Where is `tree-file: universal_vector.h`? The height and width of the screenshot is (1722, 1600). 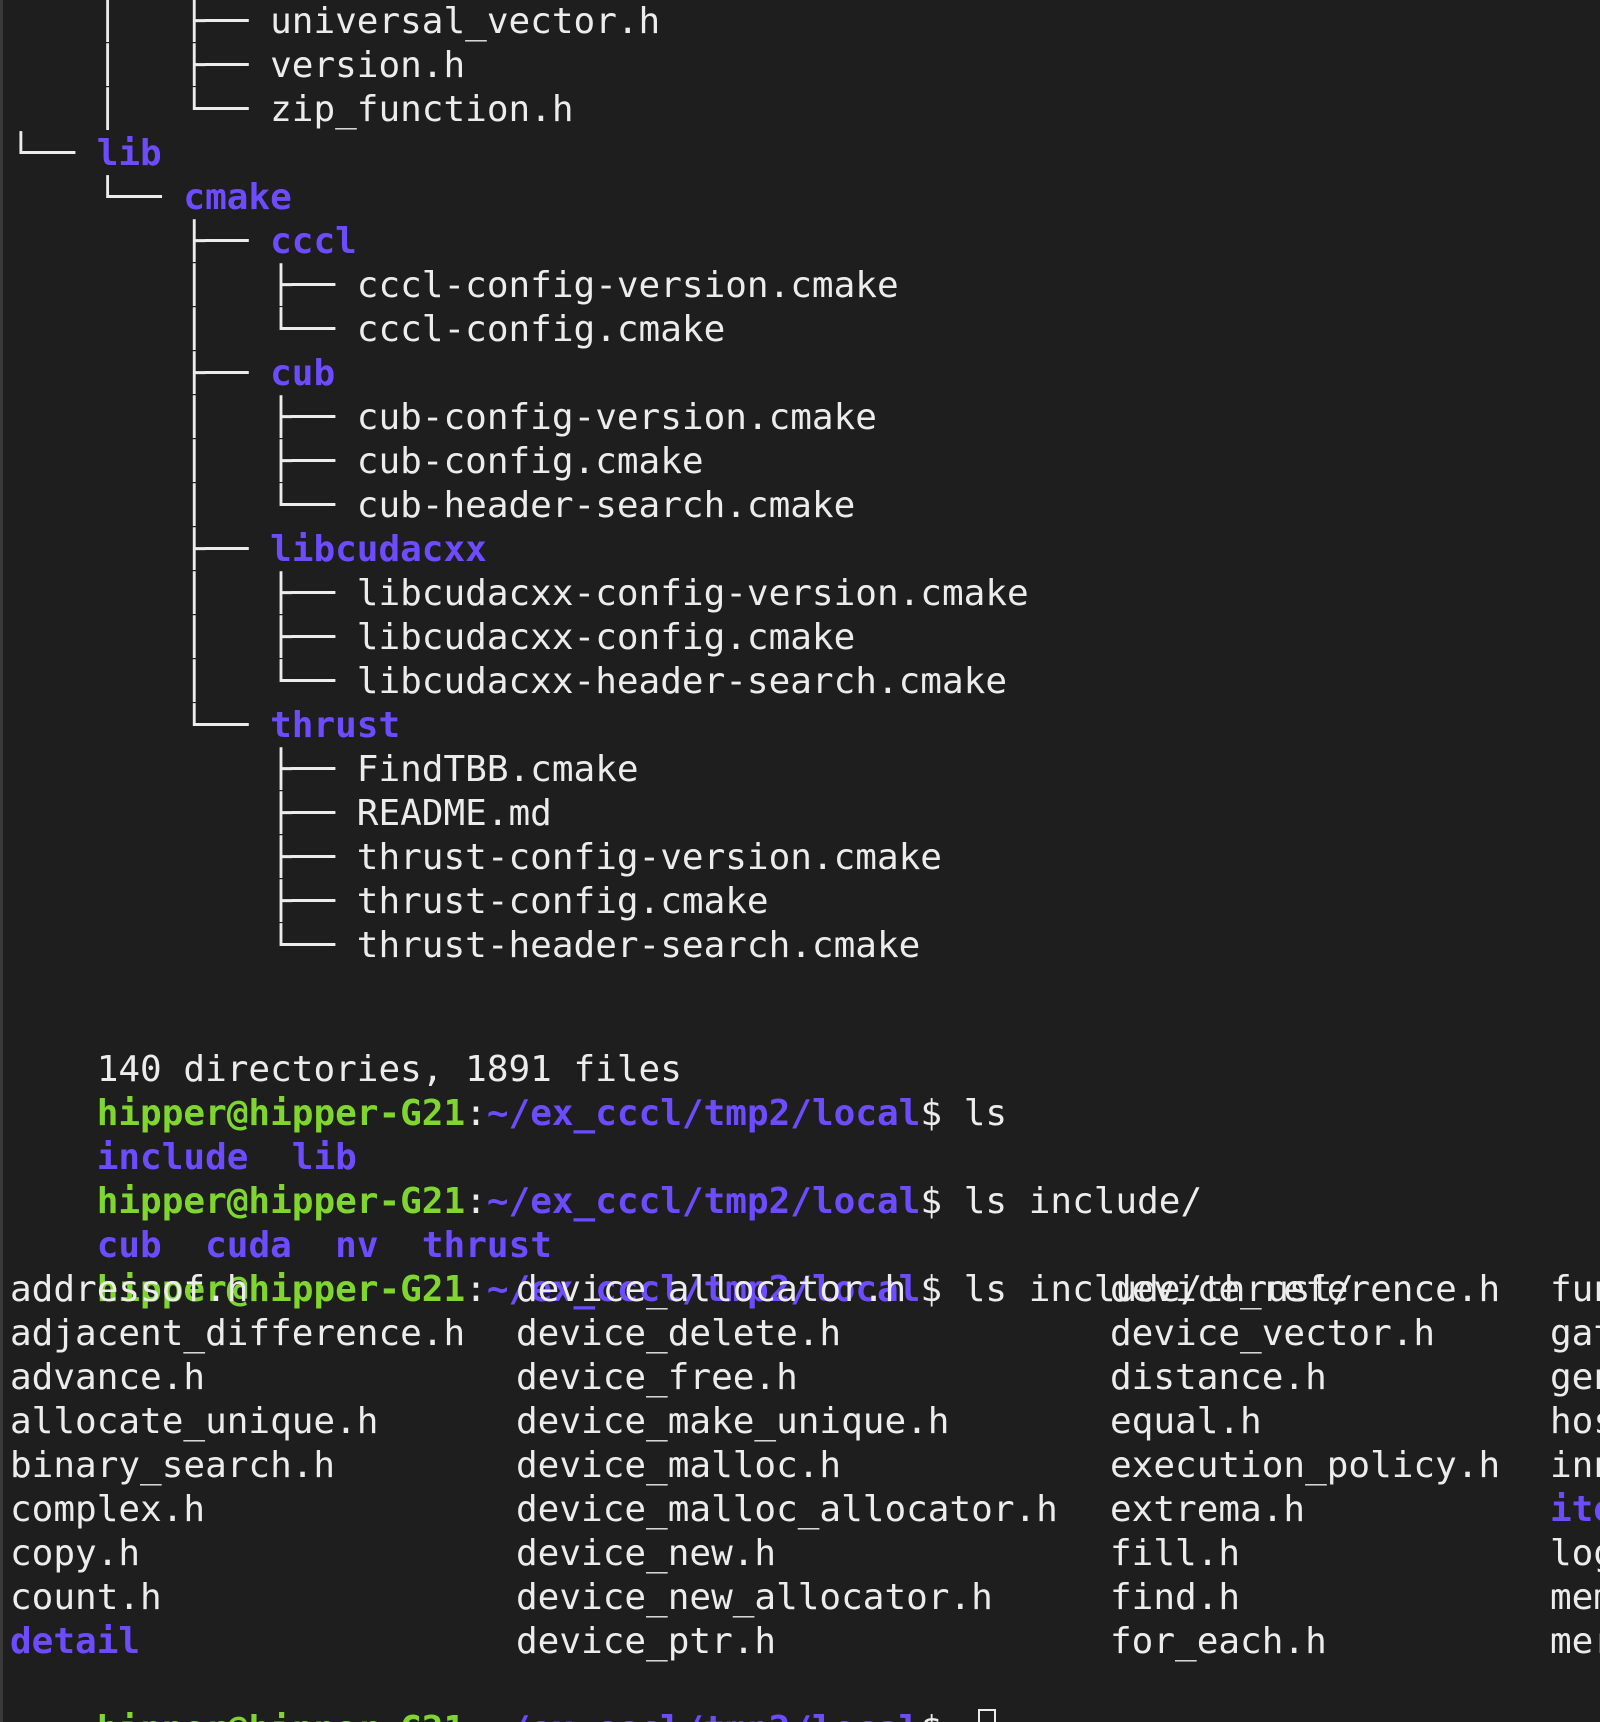
tree-file: universal_vector.h is located at coordinates (465, 21).